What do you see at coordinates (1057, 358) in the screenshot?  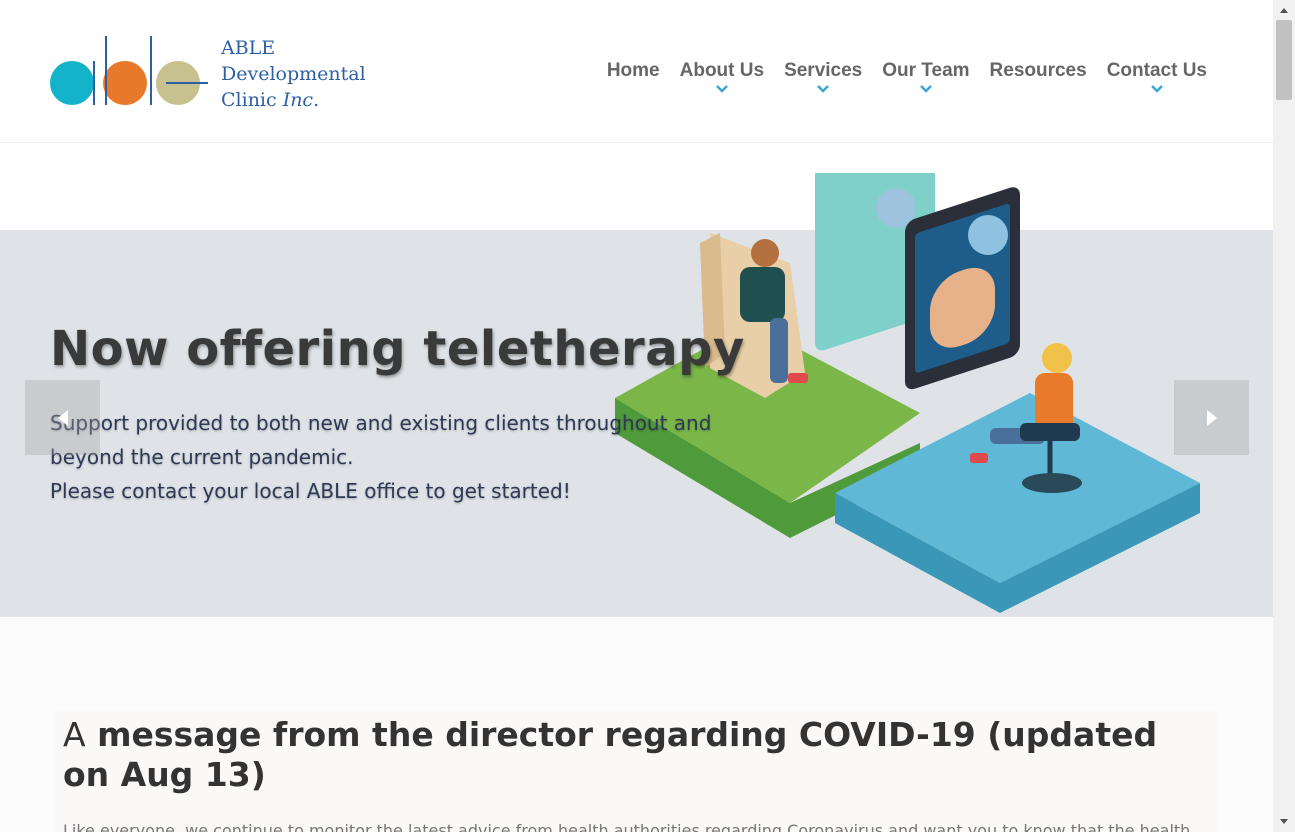 I see `child-head` at bounding box center [1057, 358].